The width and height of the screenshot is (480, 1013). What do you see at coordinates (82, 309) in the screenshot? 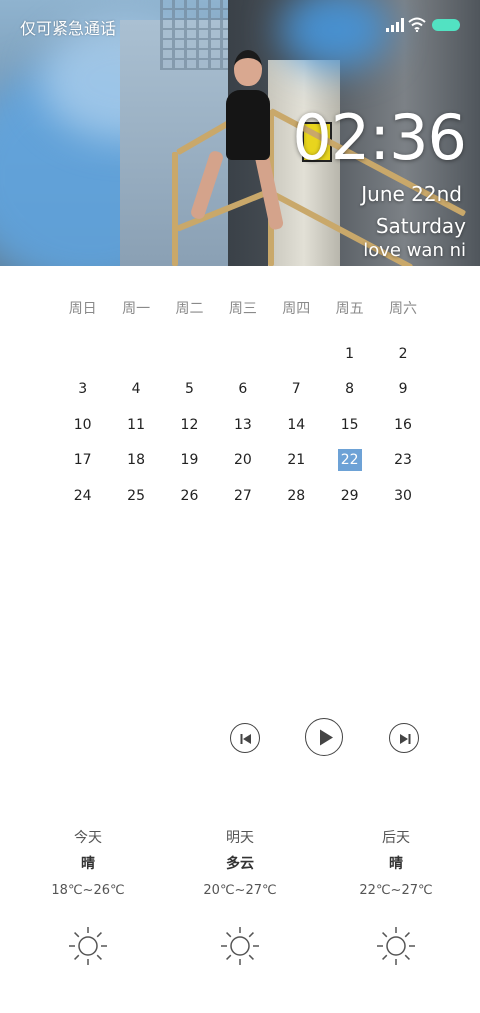
I see `weekday-label: 周日` at bounding box center [82, 309].